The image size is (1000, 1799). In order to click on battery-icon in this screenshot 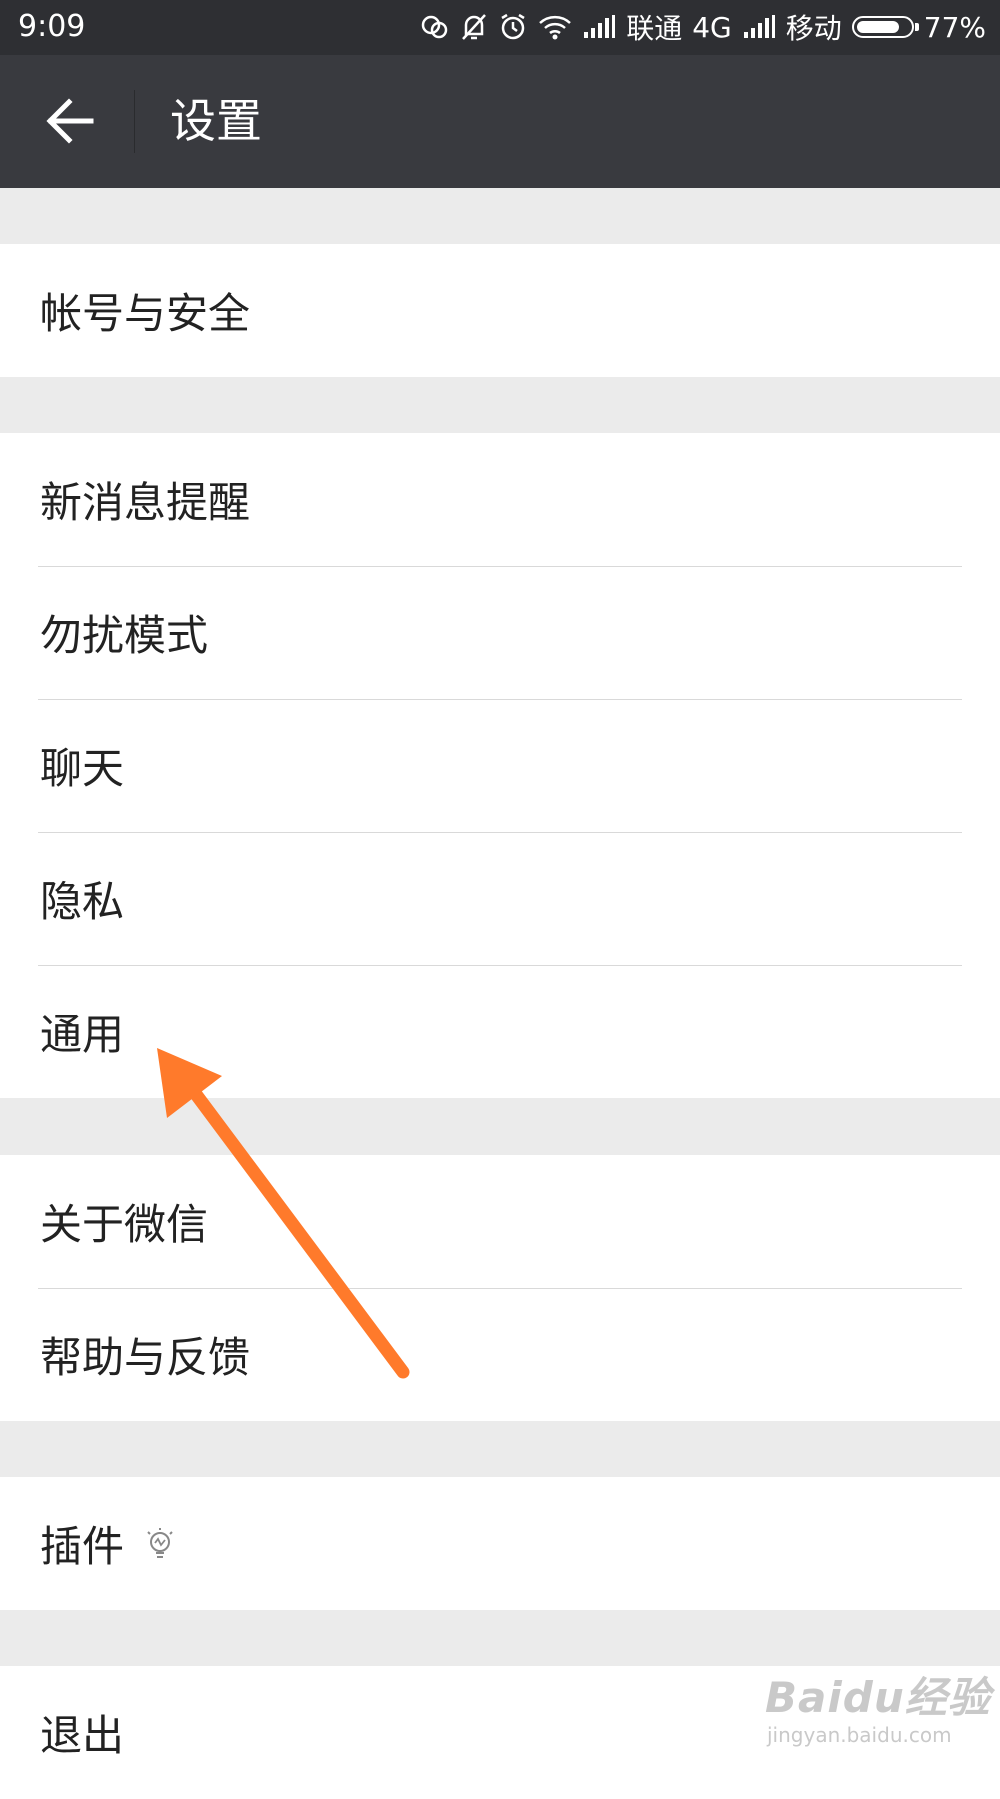, I will do `click(885, 27)`.